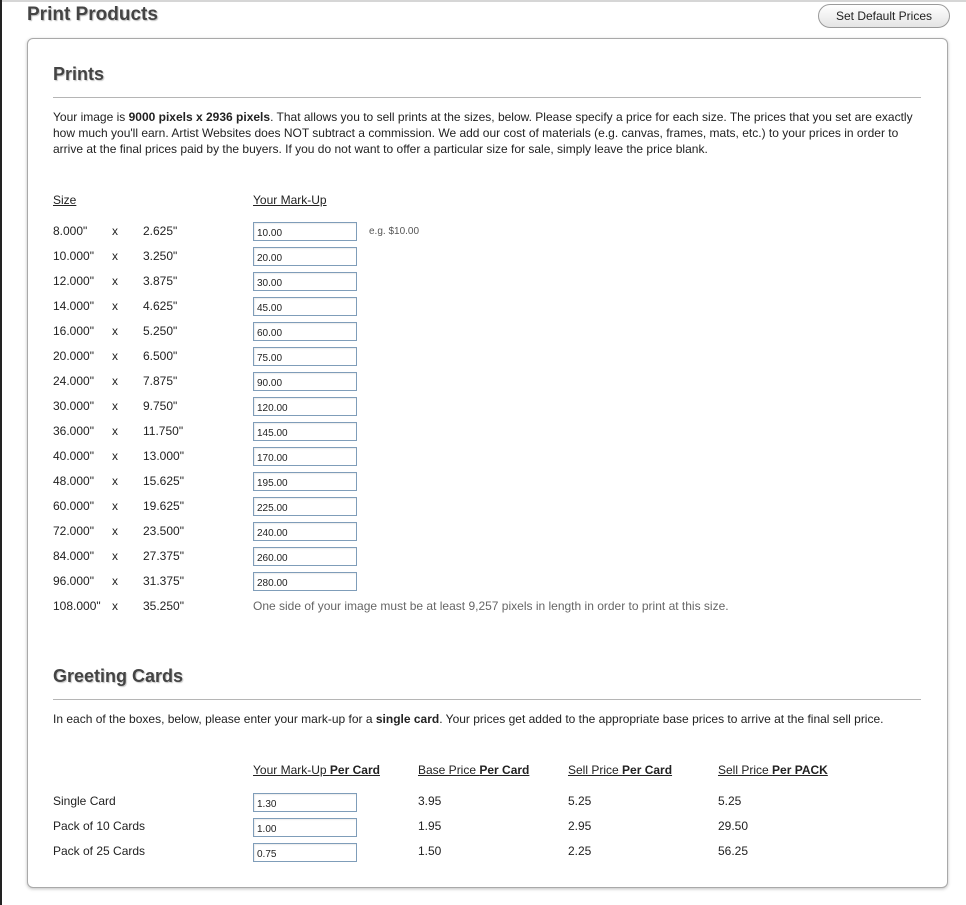 The image size is (966, 905). What do you see at coordinates (77, 606) in the screenshot?
I see `print-width: 108.000"` at bounding box center [77, 606].